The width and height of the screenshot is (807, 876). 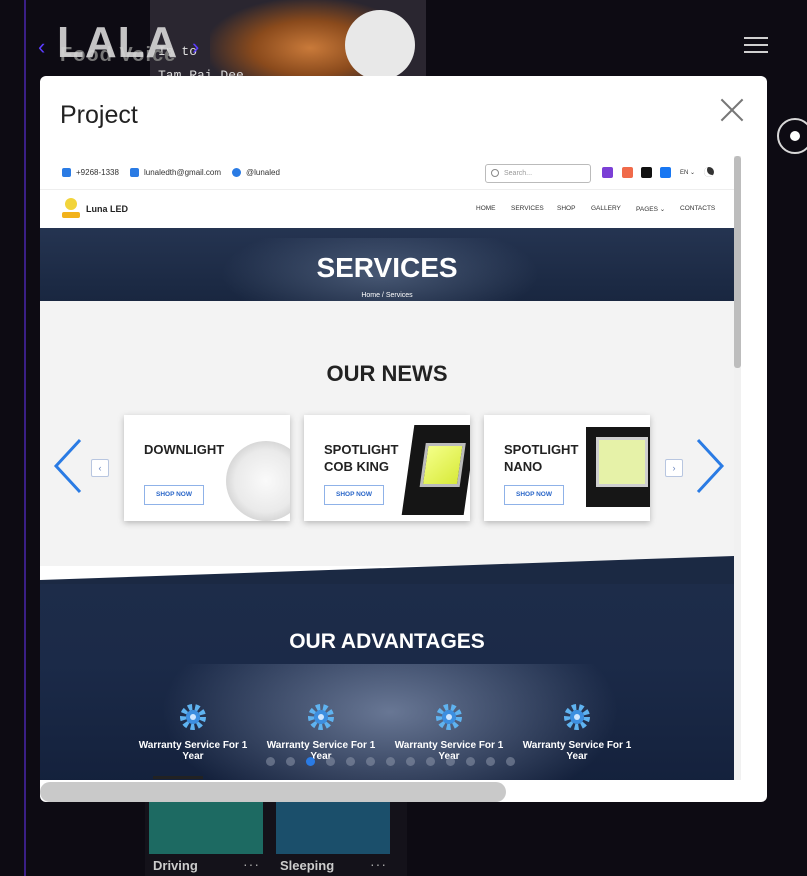 I want to click on tiktok-icon, so click(x=646, y=172).